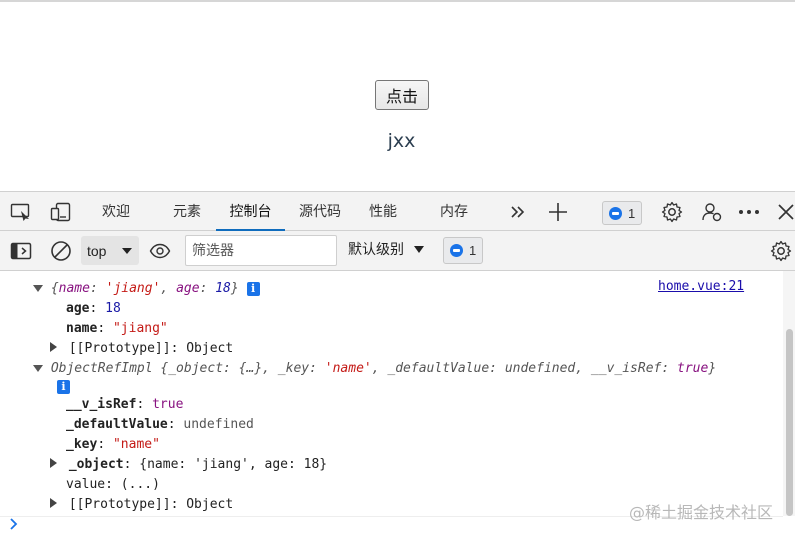  Describe the element at coordinates (61, 251) in the screenshot. I see `clear-console-icon` at that location.